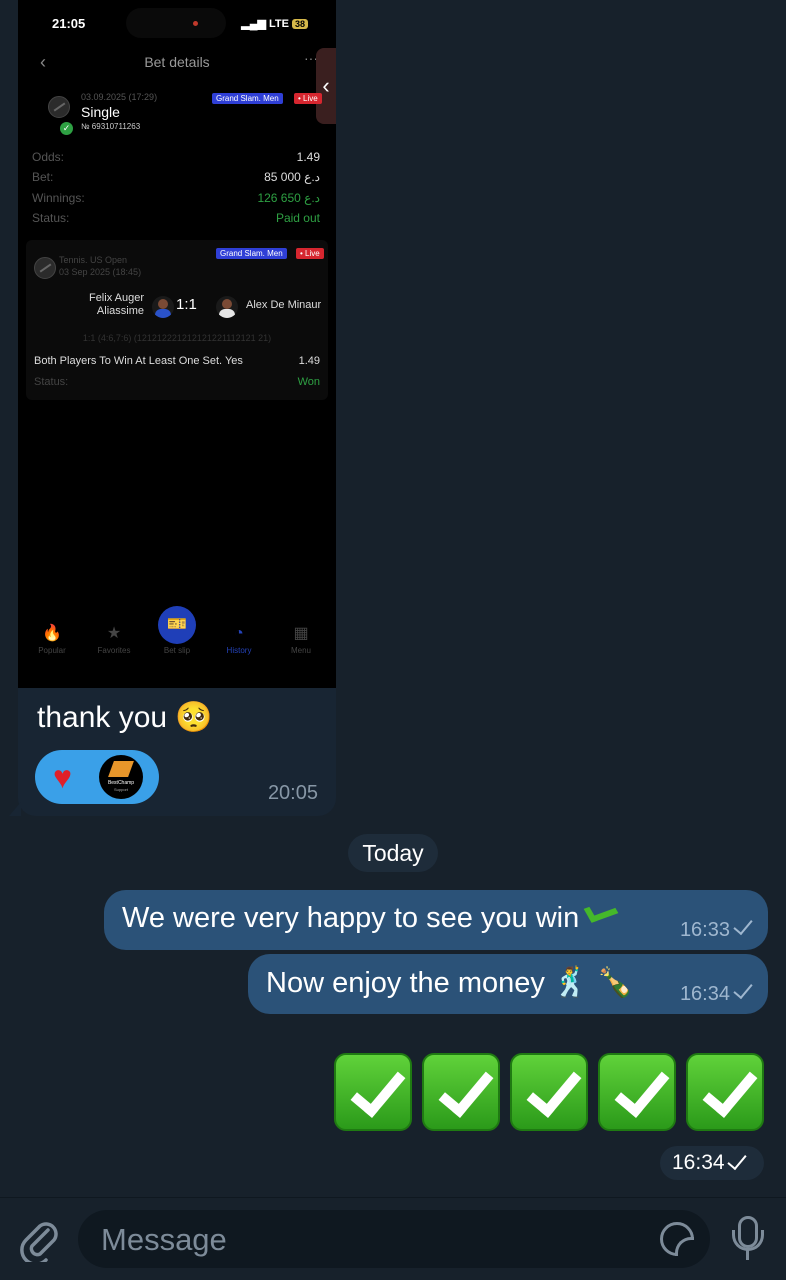  What do you see at coordinates (116, 304) in the screenshot?
I see `player1-name: Felix Auger Aliassime` at bounding box center [116, 304].